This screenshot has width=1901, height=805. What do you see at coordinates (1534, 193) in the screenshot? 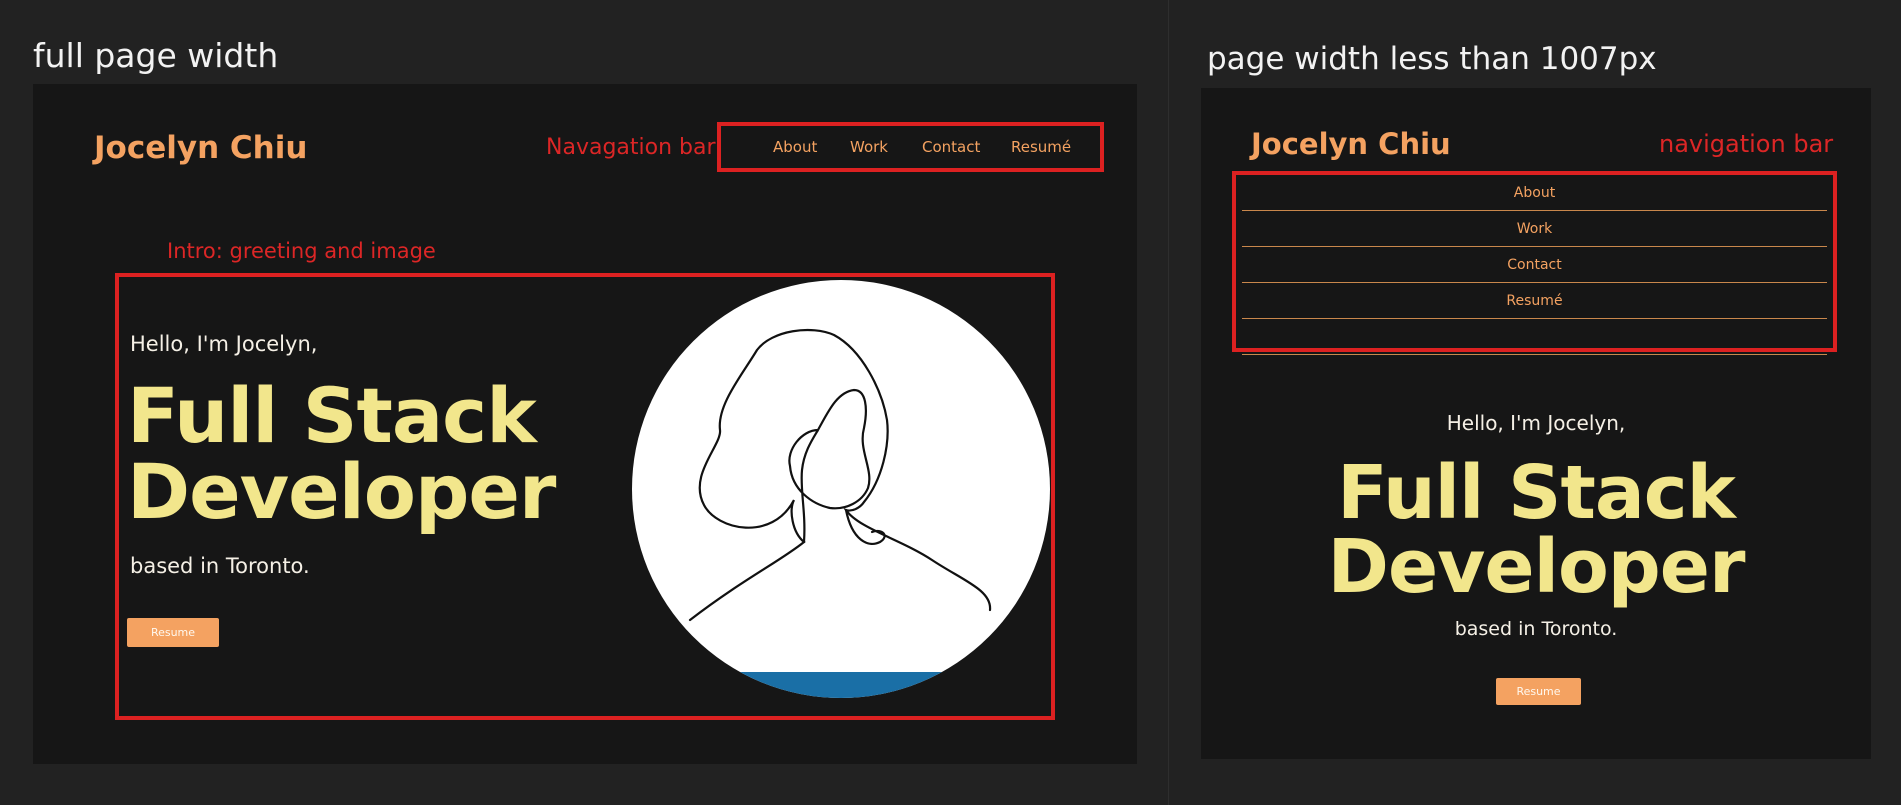
I see `mobile-nav-about: About` at bounding box center [1534, 193].